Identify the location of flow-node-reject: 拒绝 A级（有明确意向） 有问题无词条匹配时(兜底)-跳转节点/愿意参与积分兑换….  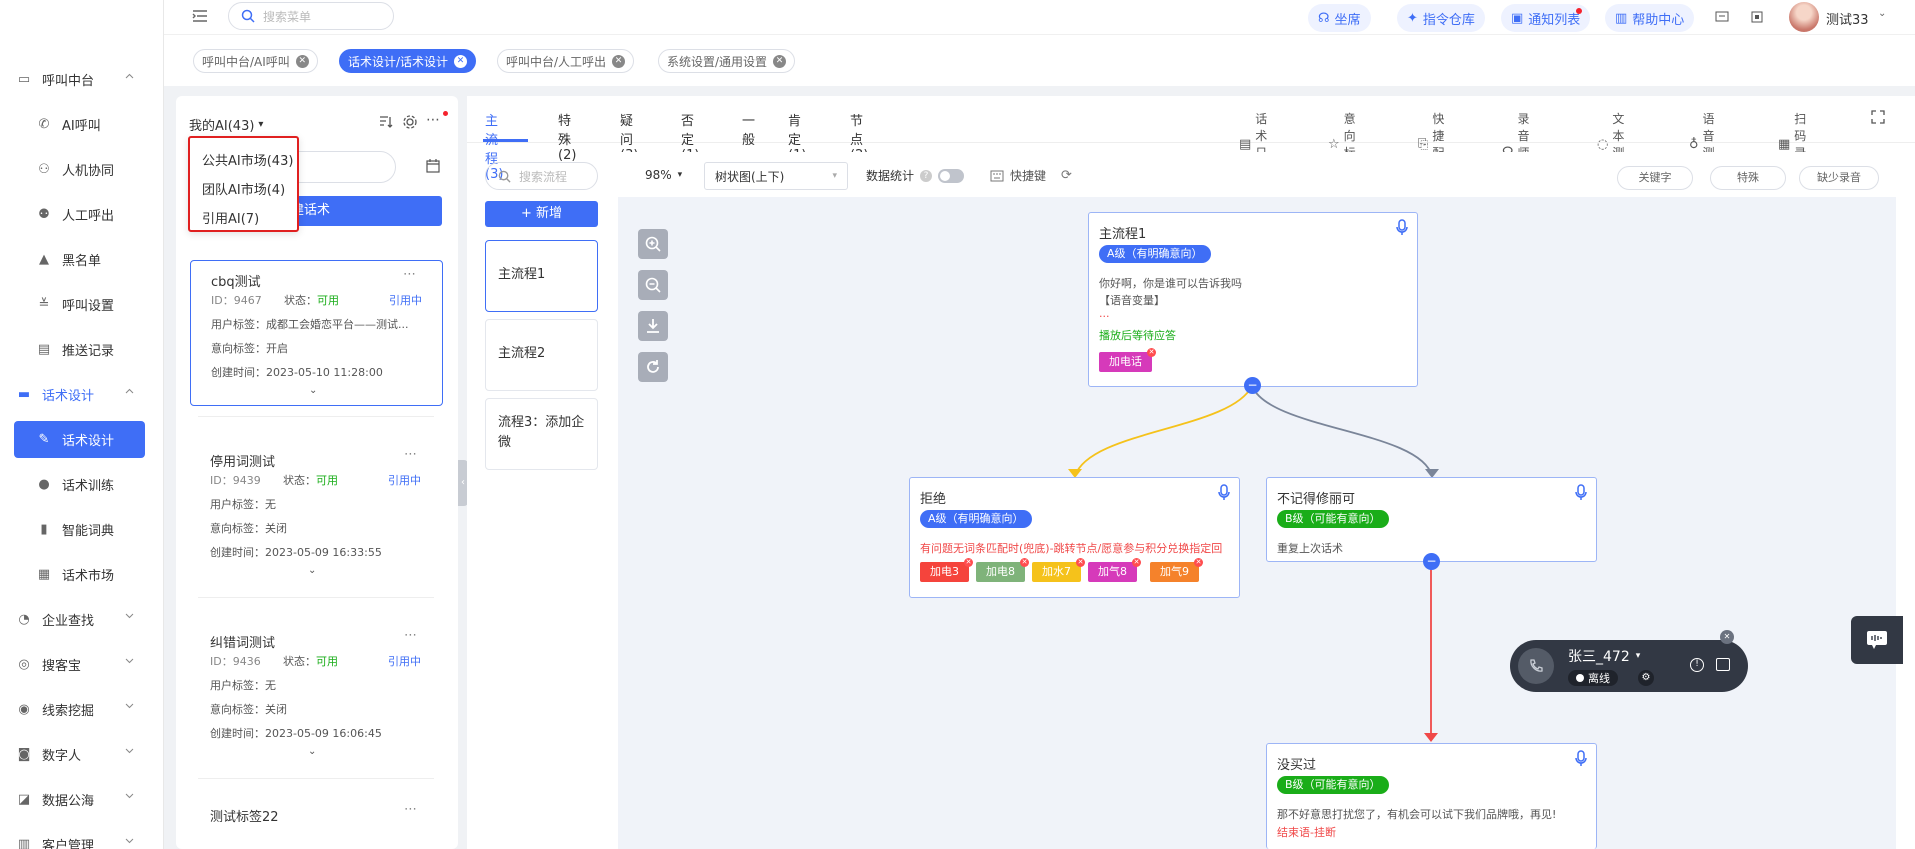
(1074, 537).